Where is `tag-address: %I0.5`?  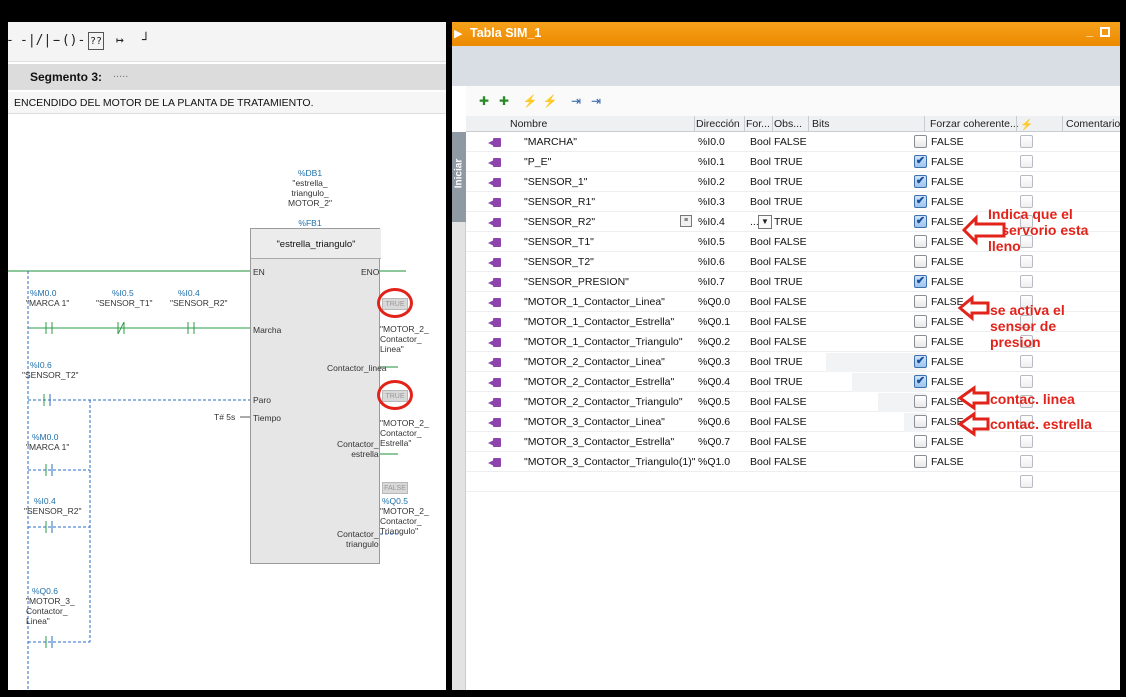 tag-address: %I0.5 is located at coordinates (711, 242).